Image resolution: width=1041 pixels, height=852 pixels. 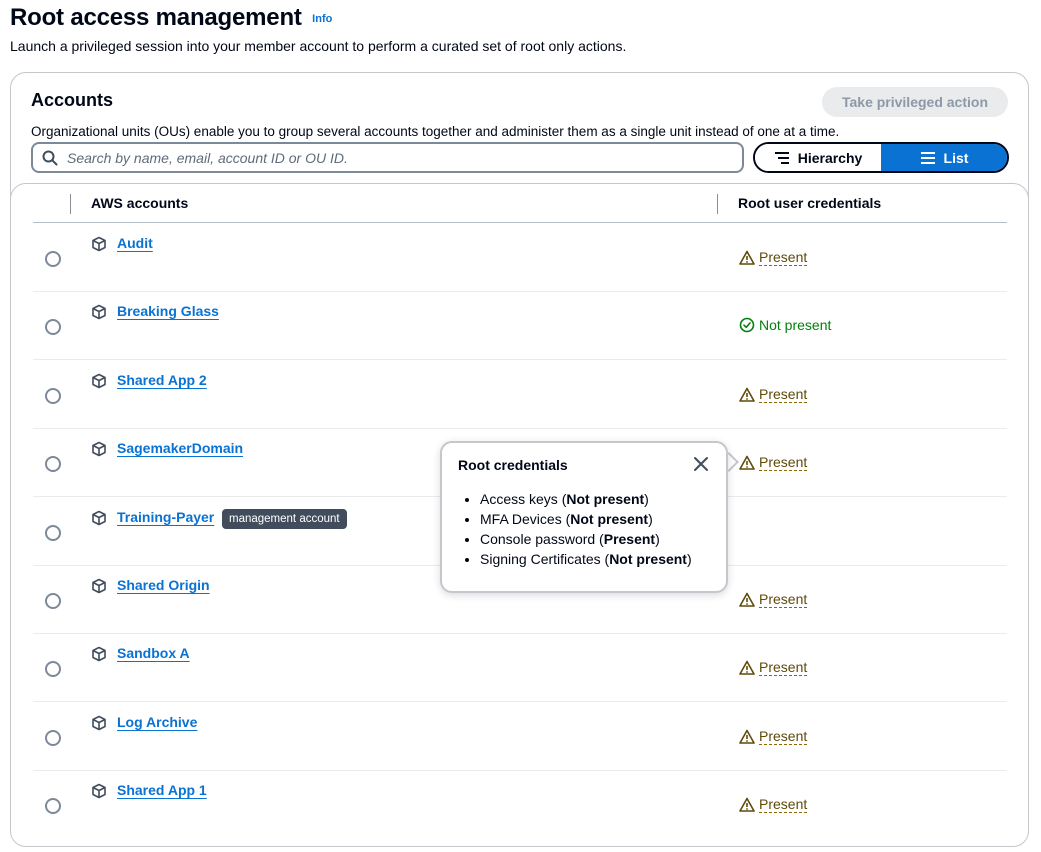 I want to click on credential-label: Access keys, so click(x=519, y=499).